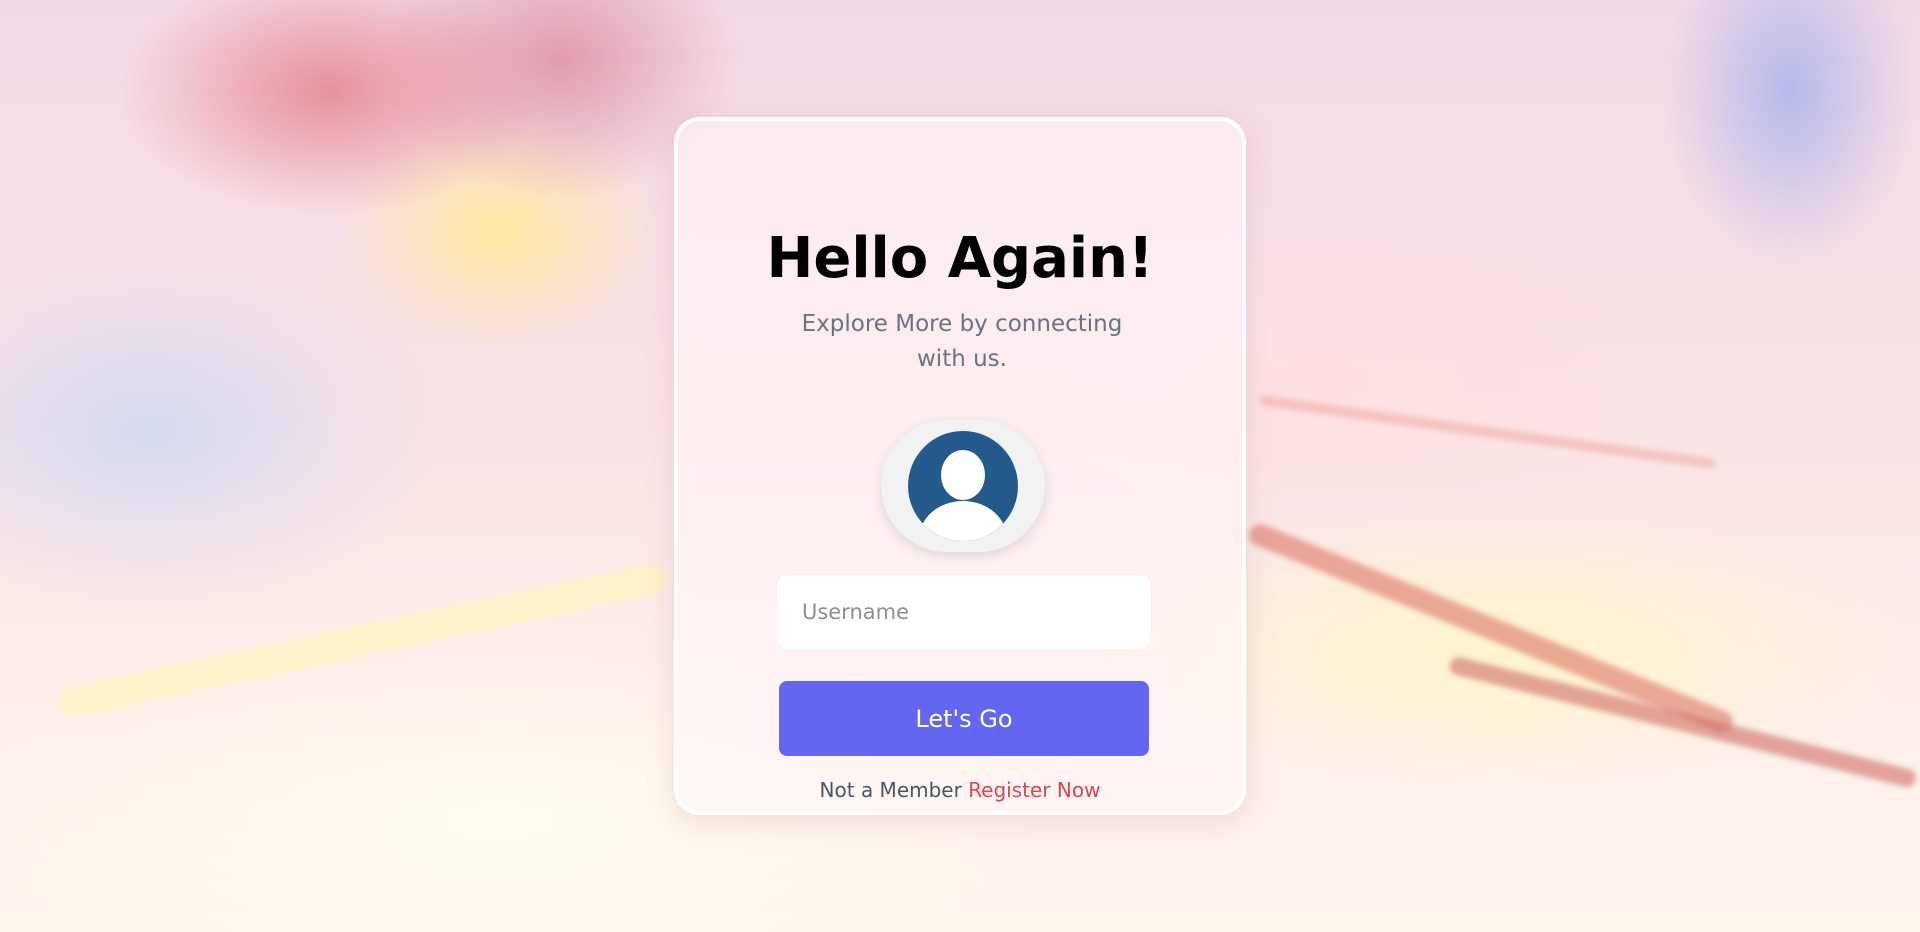 The image size is (1920, 932). What do you see at coordinates (964, 612) in the screenshot?
I see `username-input` at bounding box center [964, 612].